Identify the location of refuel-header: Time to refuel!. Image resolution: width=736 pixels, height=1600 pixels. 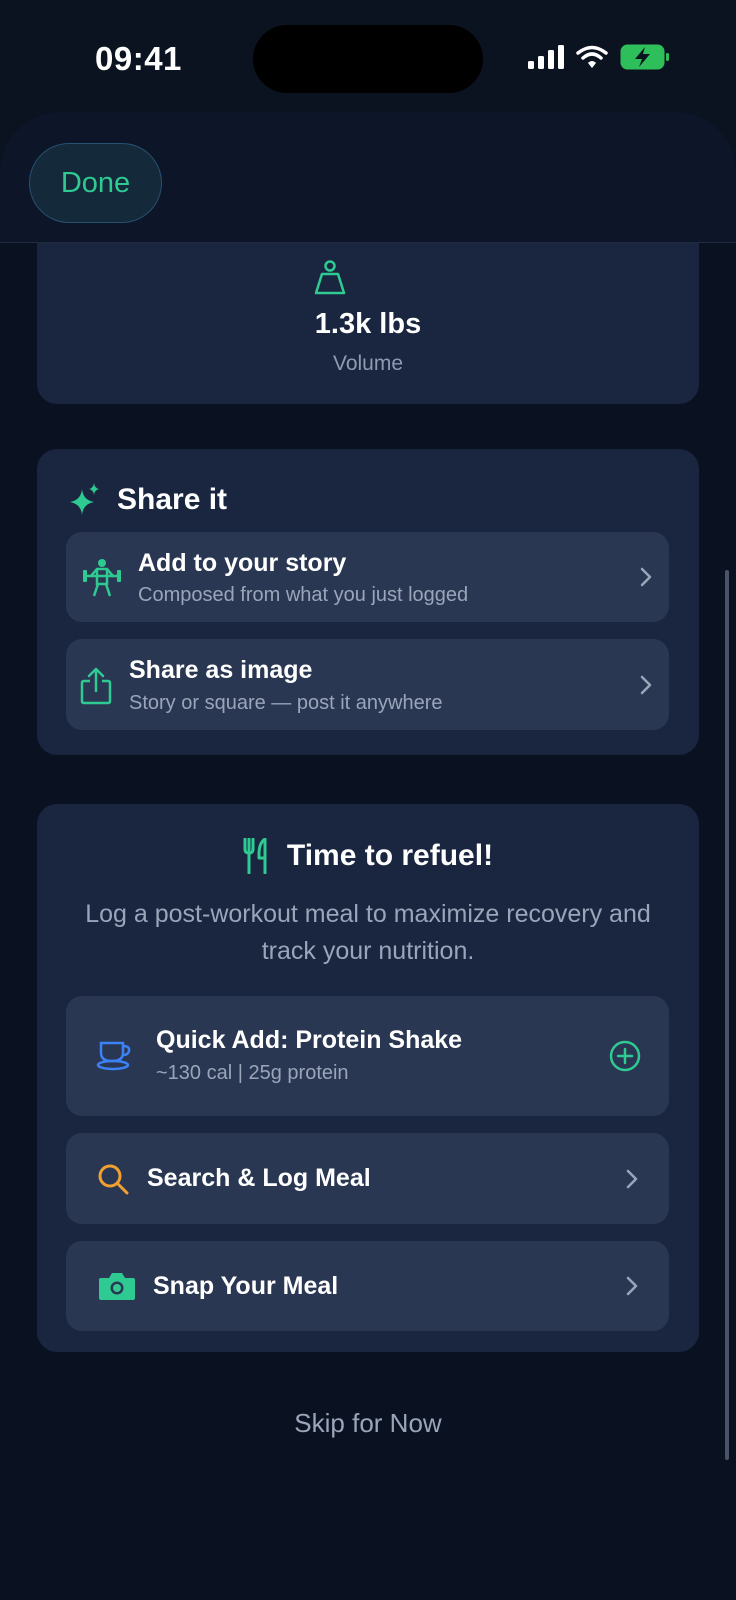
(368, 856).